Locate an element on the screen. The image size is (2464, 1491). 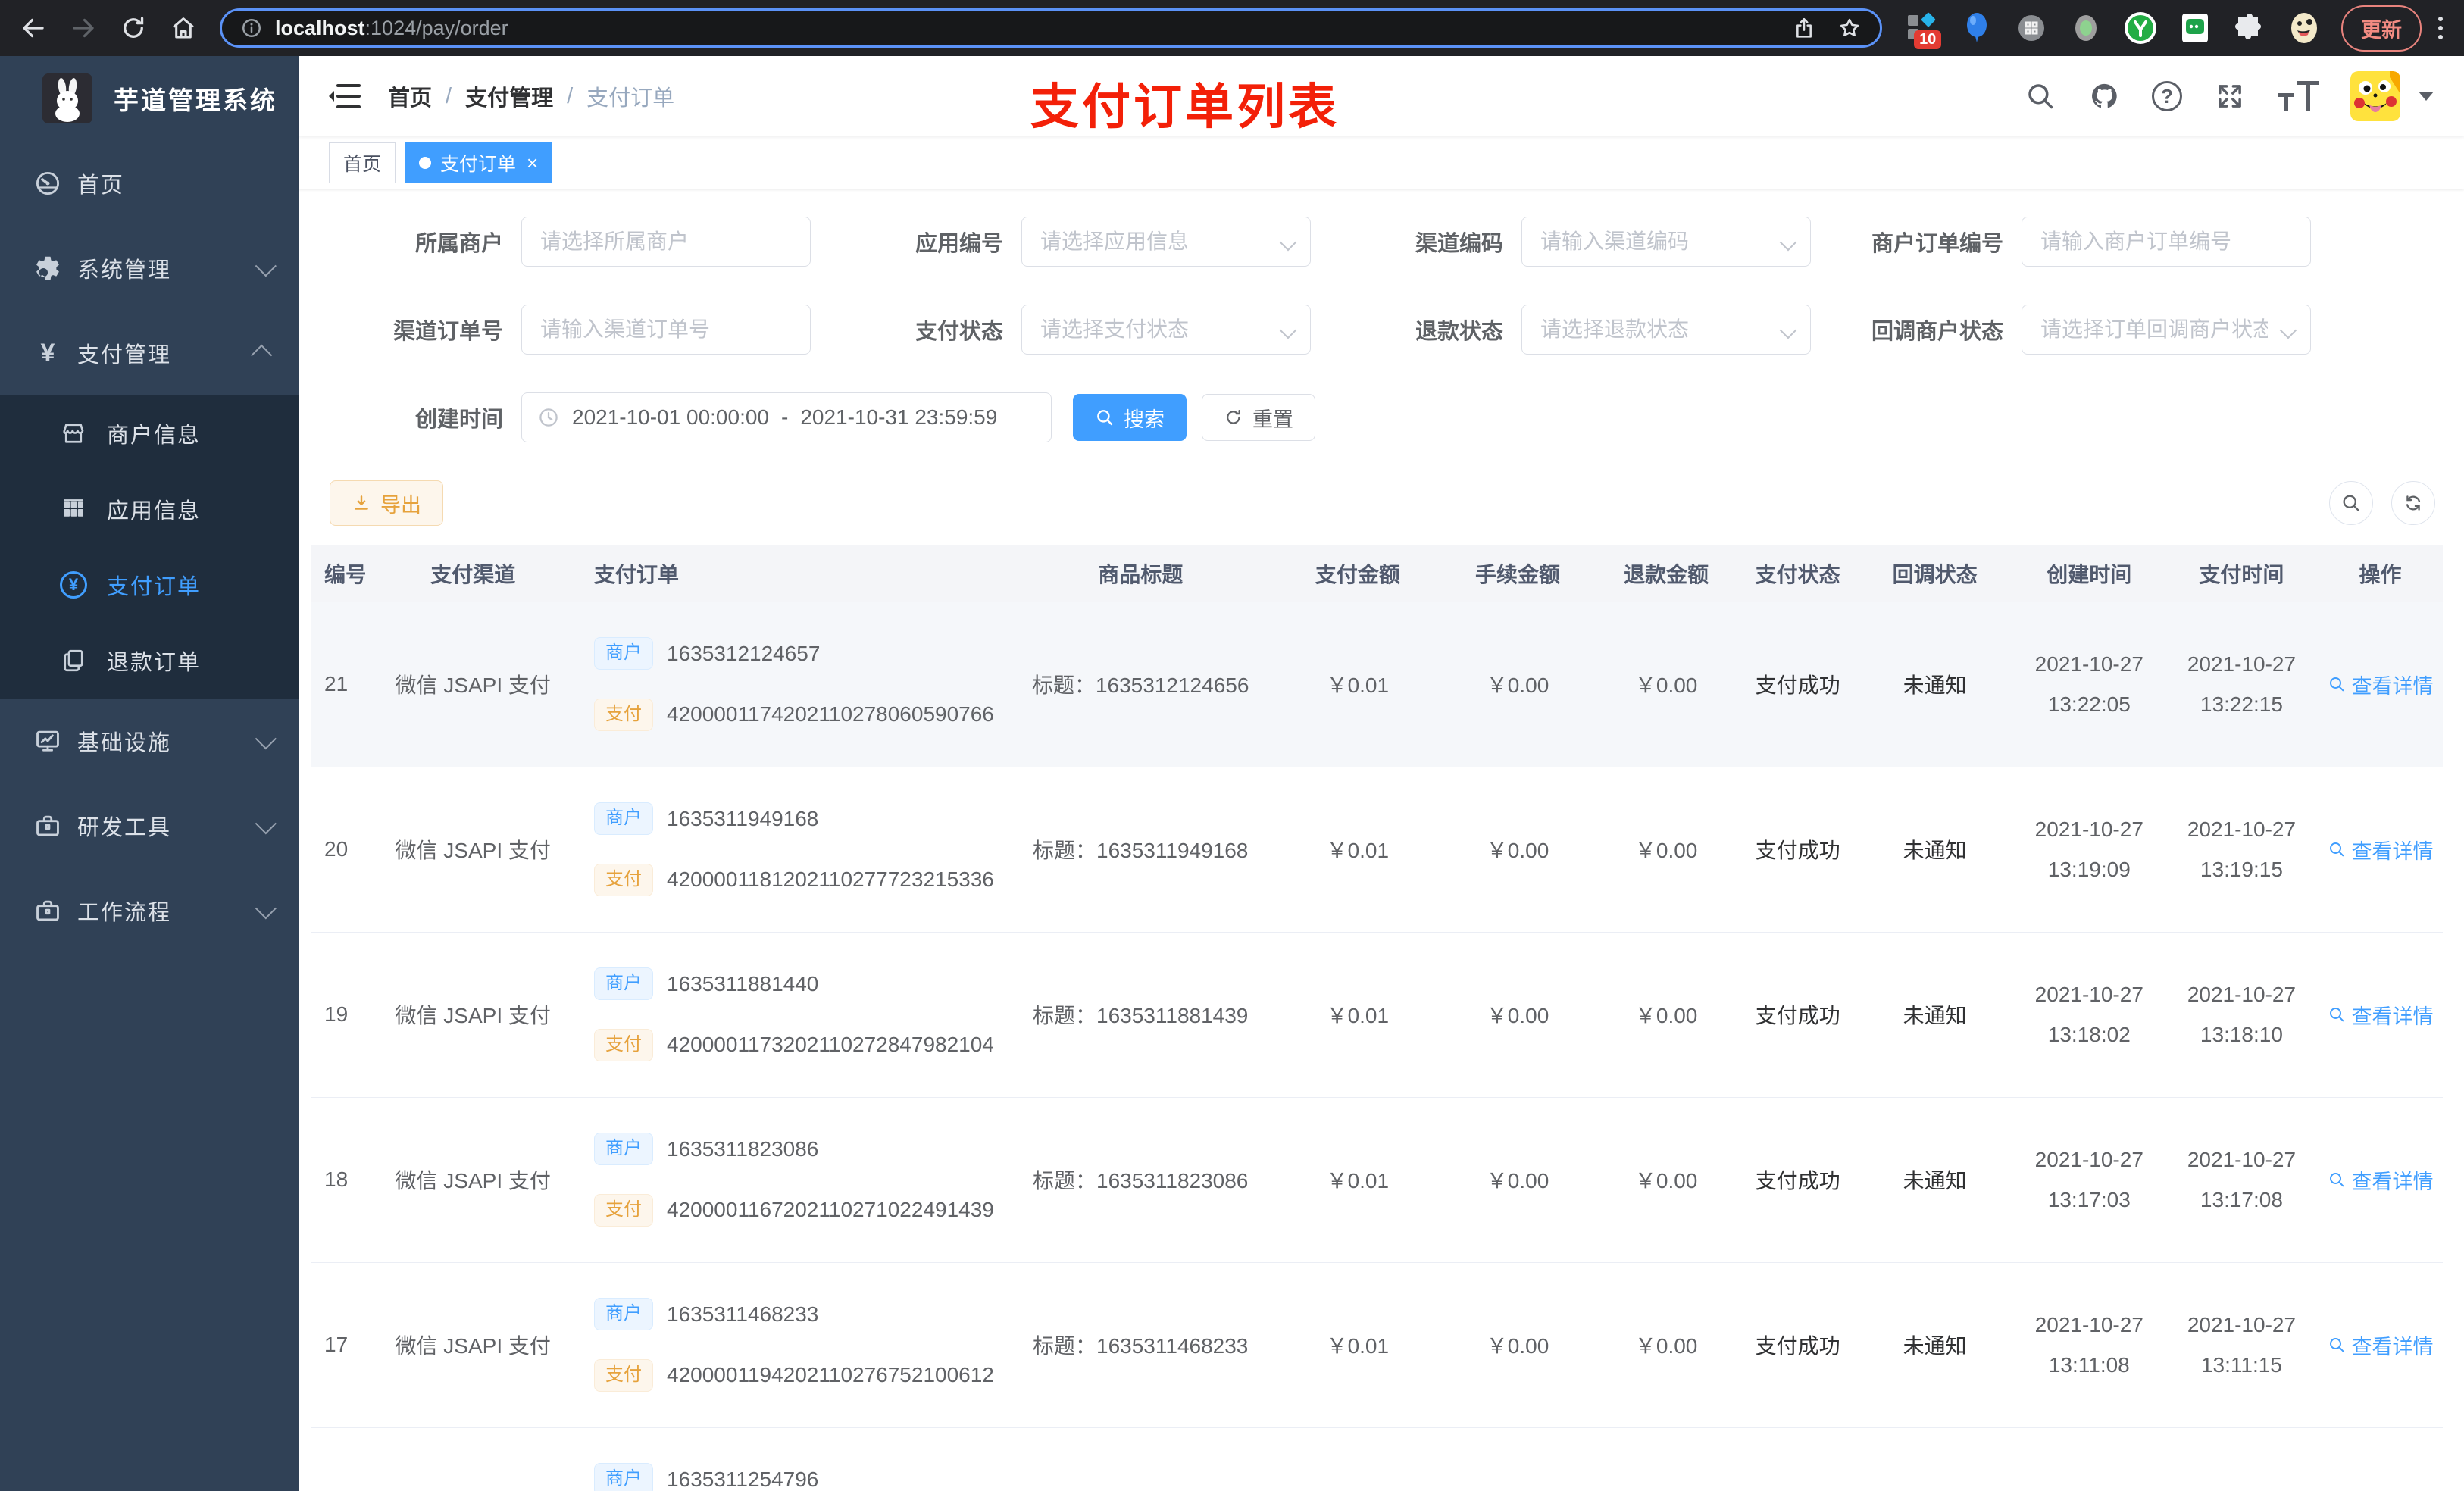
browser-chrome: localhost:1024/pay/order 10 更新 is located at coordinates (1232, 28).